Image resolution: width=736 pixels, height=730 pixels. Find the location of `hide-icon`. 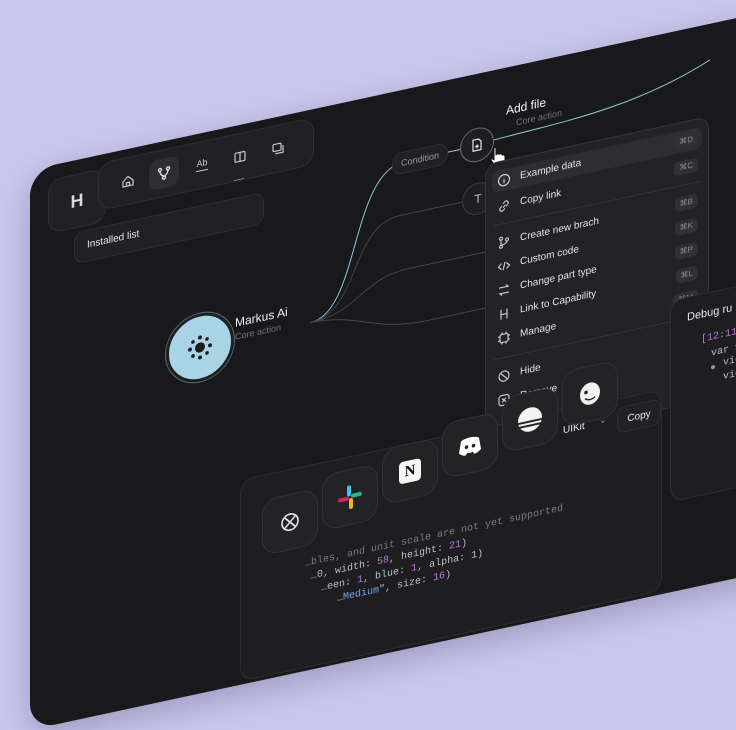

hide-icon is located at coordinates (504, 376).